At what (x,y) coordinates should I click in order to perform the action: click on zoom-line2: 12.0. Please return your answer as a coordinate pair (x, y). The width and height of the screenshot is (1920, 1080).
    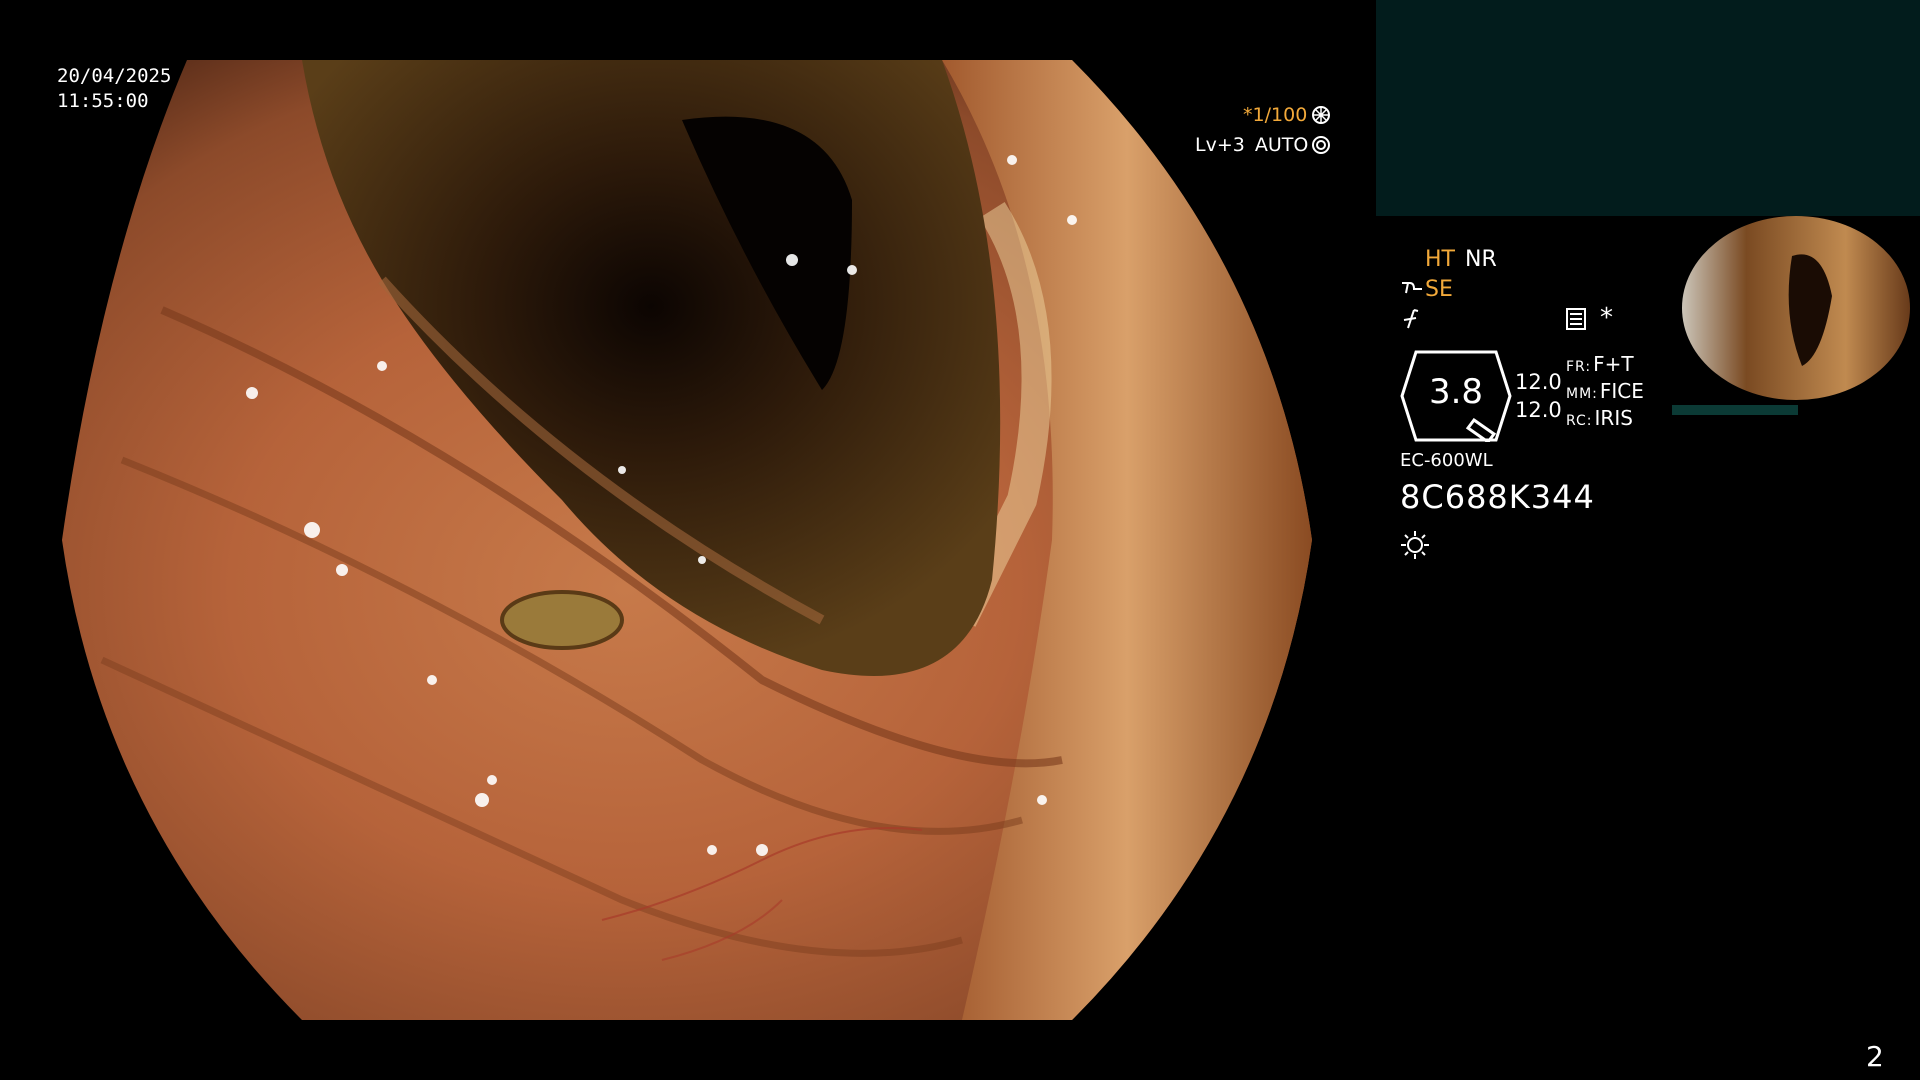
    Looking at the image, I should click on (1538, 410).